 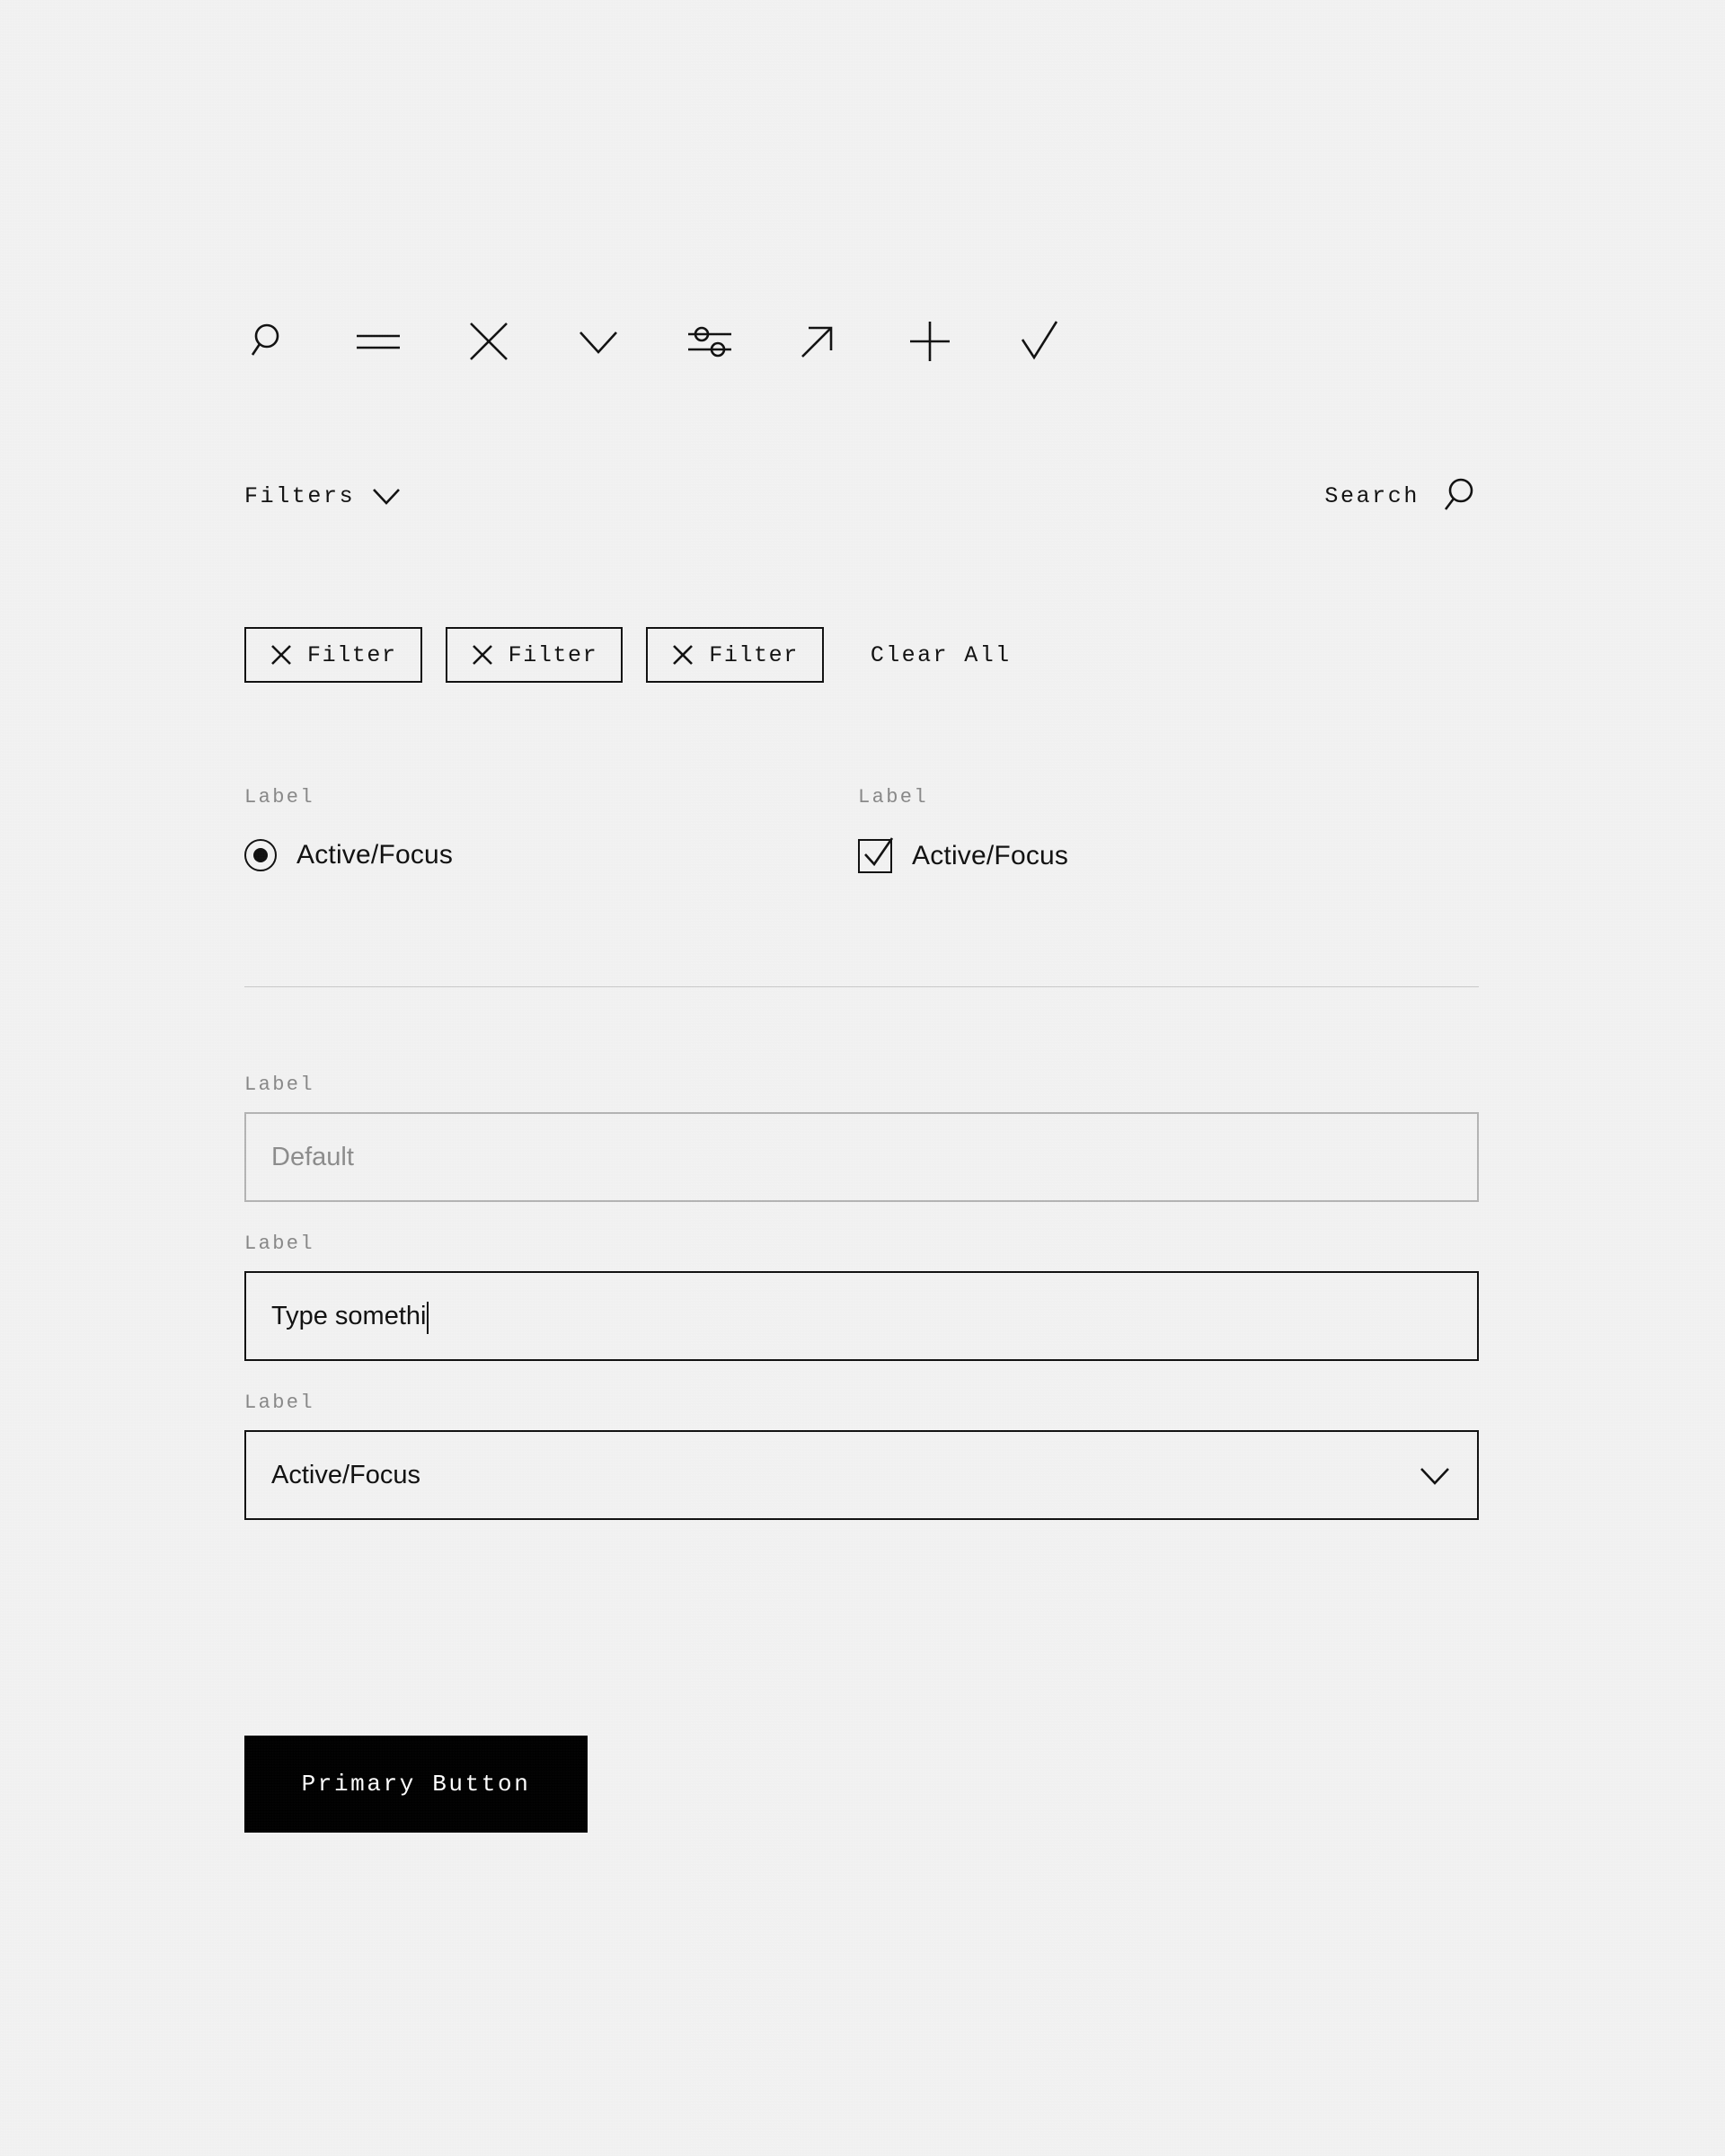 What do you see at coordinates (1372, 495) in the screenshot?
I see `search-label: Search` at bounding box center [1372, 495].